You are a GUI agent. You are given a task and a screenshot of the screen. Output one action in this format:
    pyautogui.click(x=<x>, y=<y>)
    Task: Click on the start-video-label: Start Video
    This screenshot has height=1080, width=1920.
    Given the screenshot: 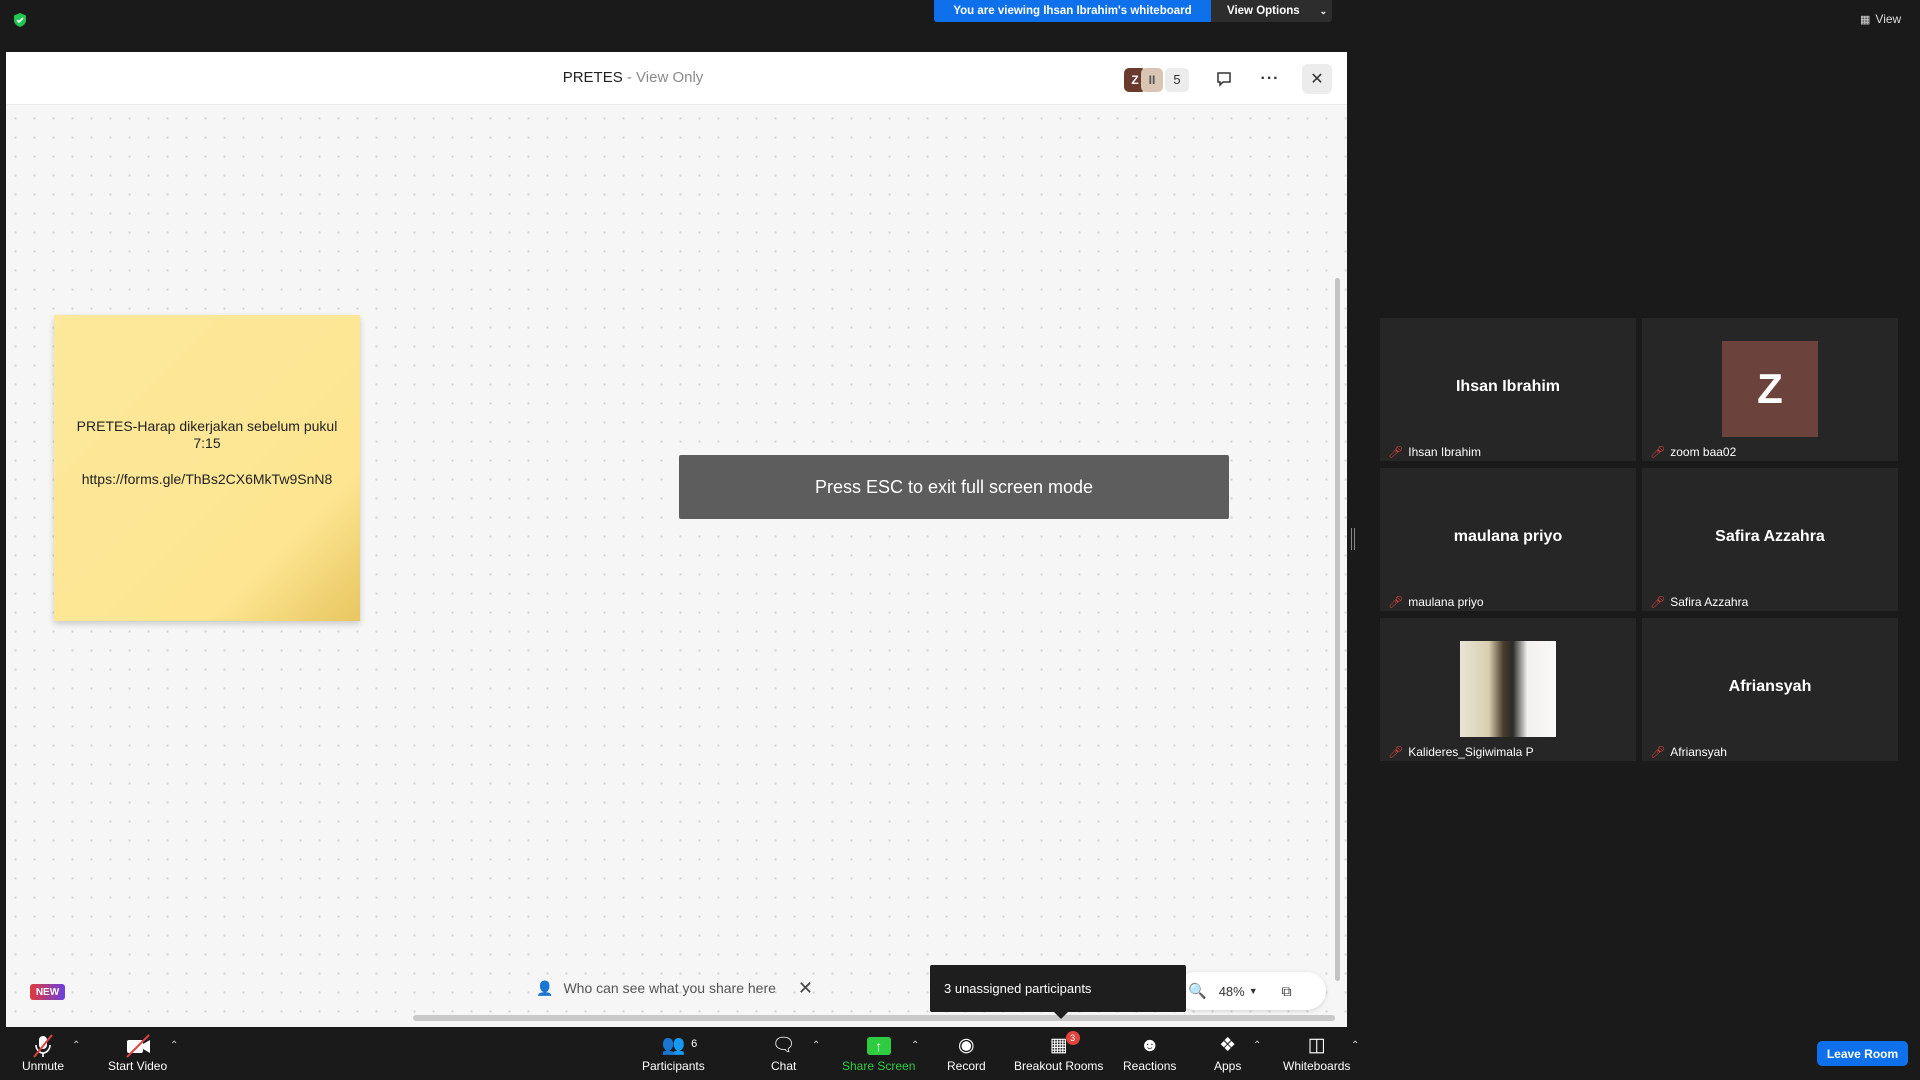 What is the action you would take?
    pyautogui.click(x=138, y=1066)
    